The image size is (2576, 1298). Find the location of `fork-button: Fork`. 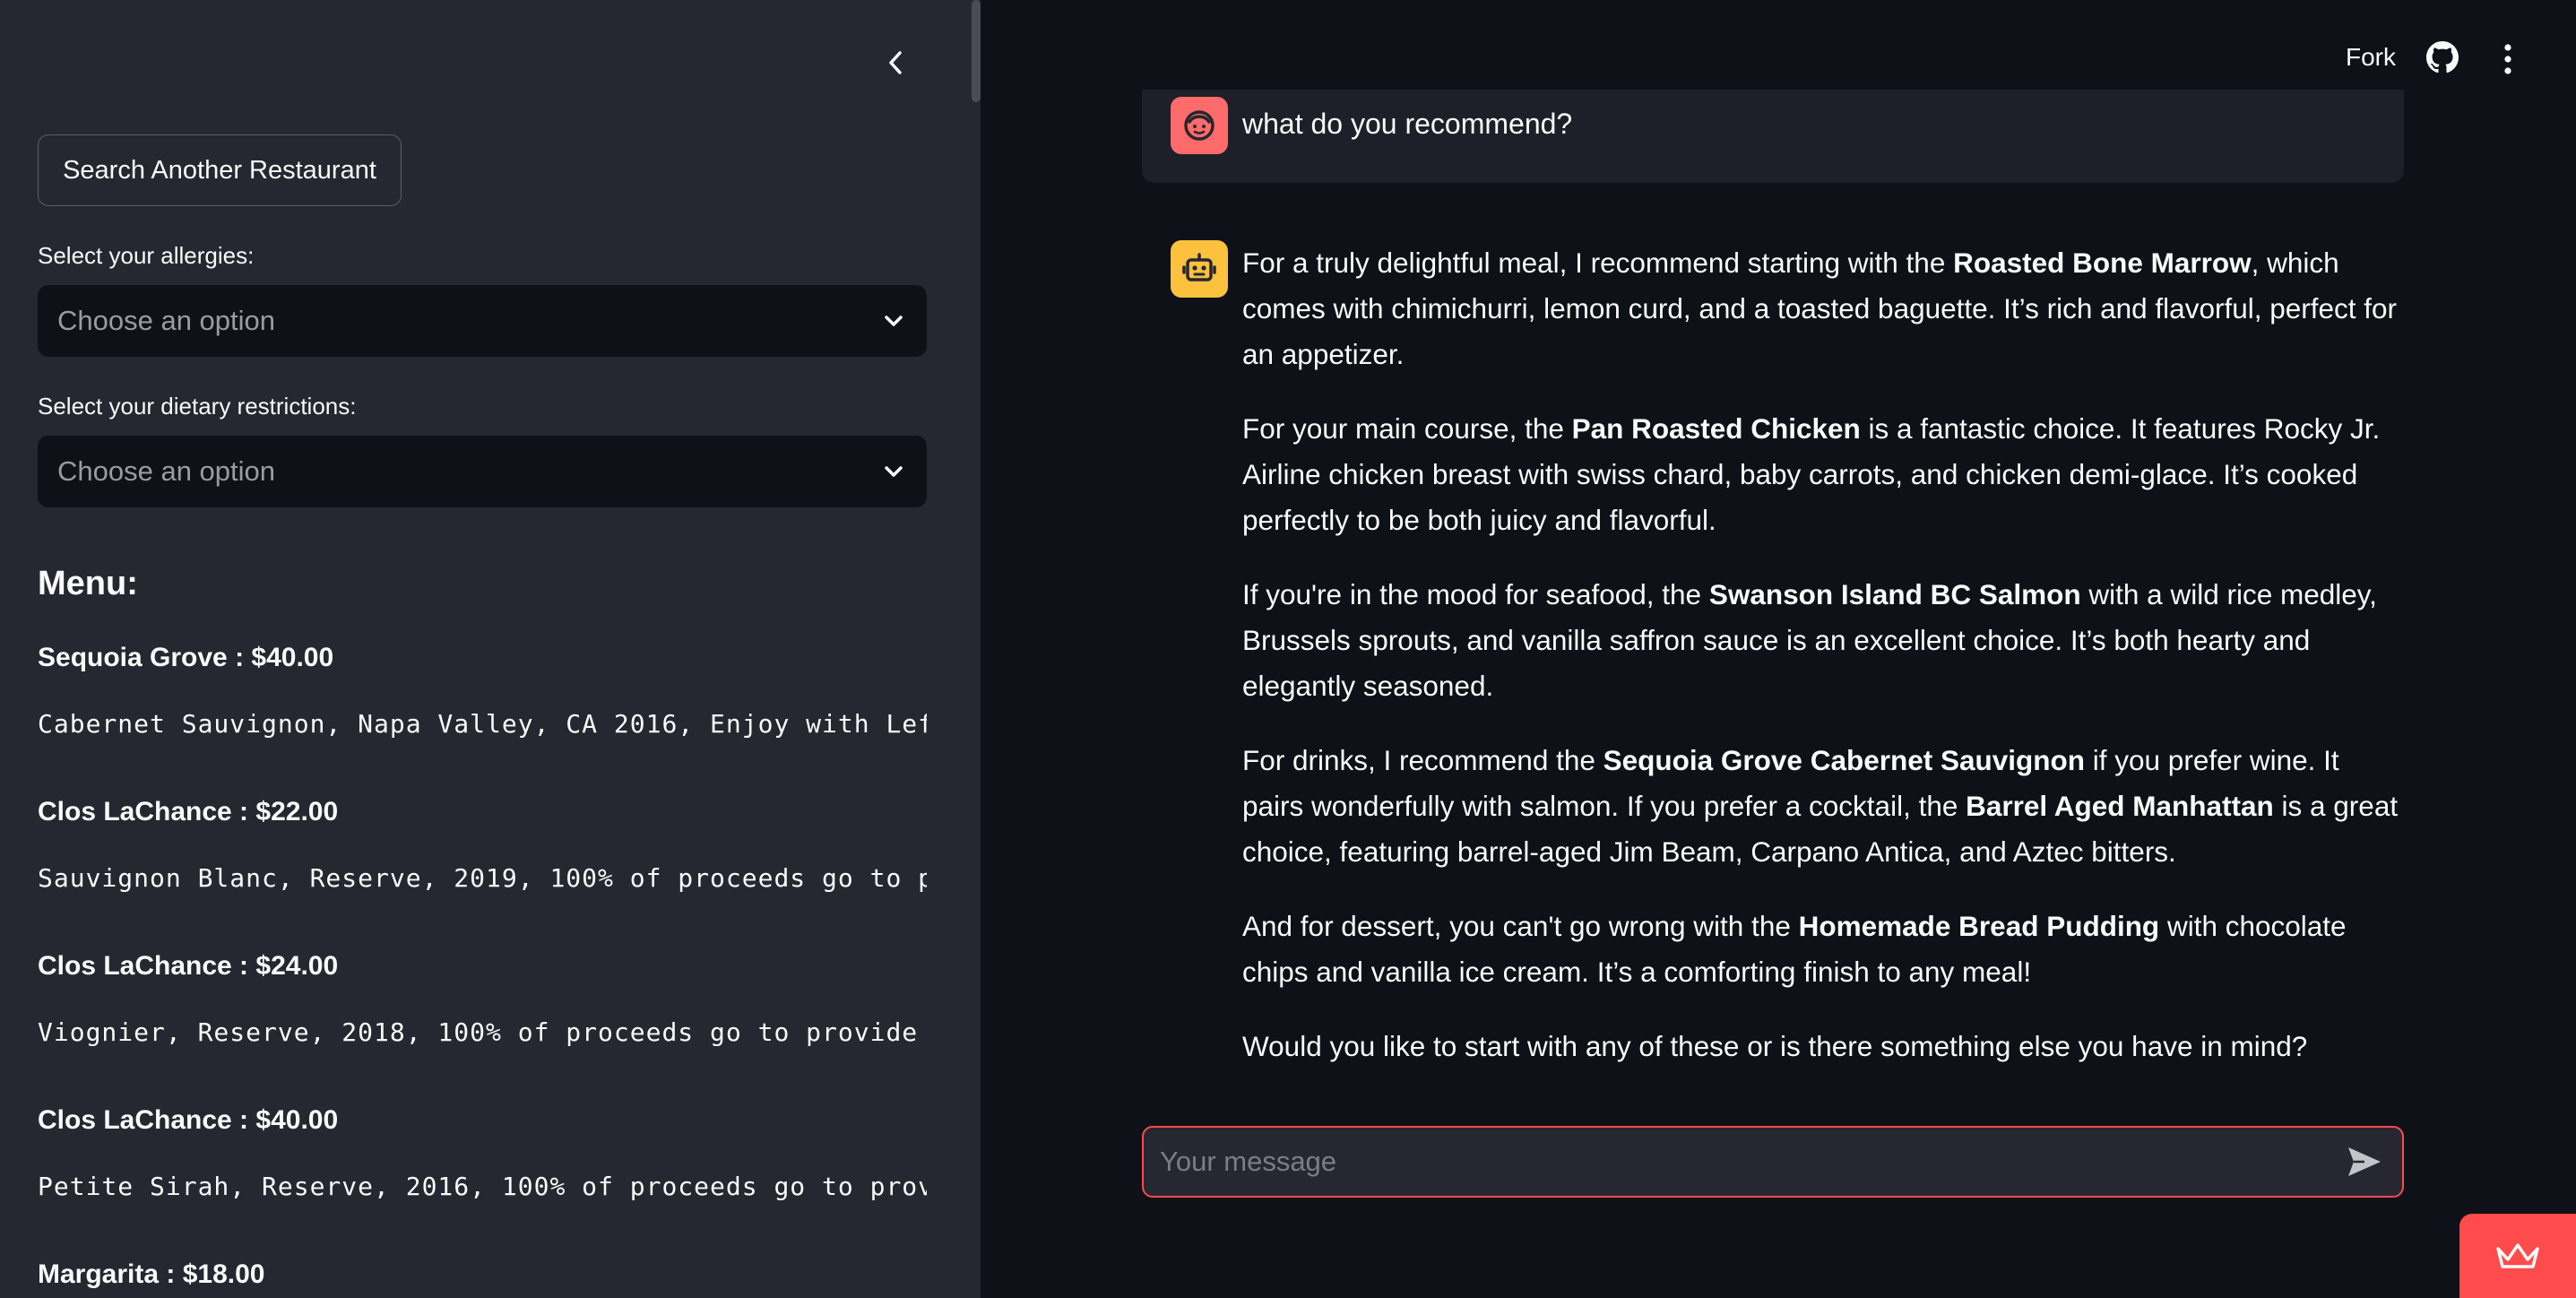

fork-button: Fork is located at coordinates (2371, 57).